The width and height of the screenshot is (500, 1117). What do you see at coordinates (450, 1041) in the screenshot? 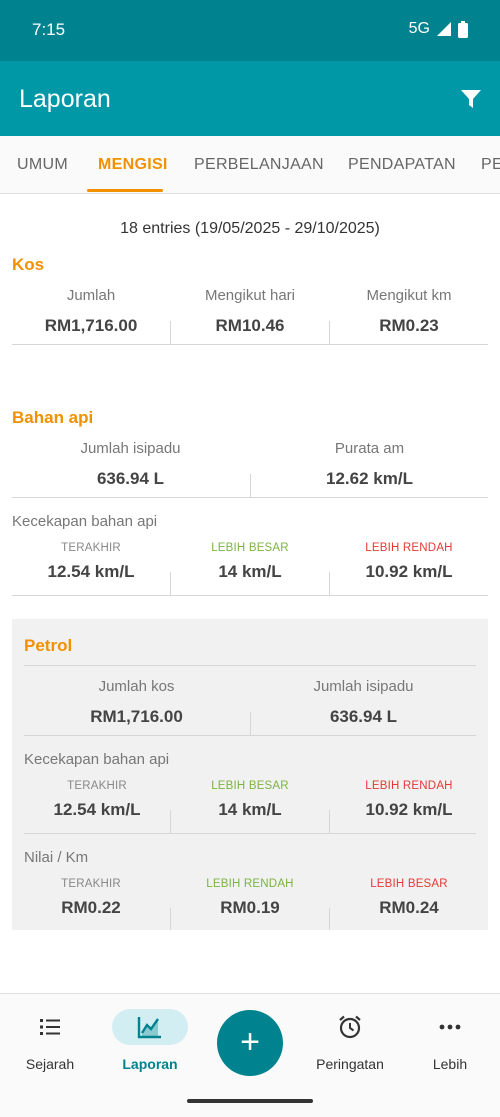
I see `nav-lebih: Lebih` at bounding box center [450, 1041].